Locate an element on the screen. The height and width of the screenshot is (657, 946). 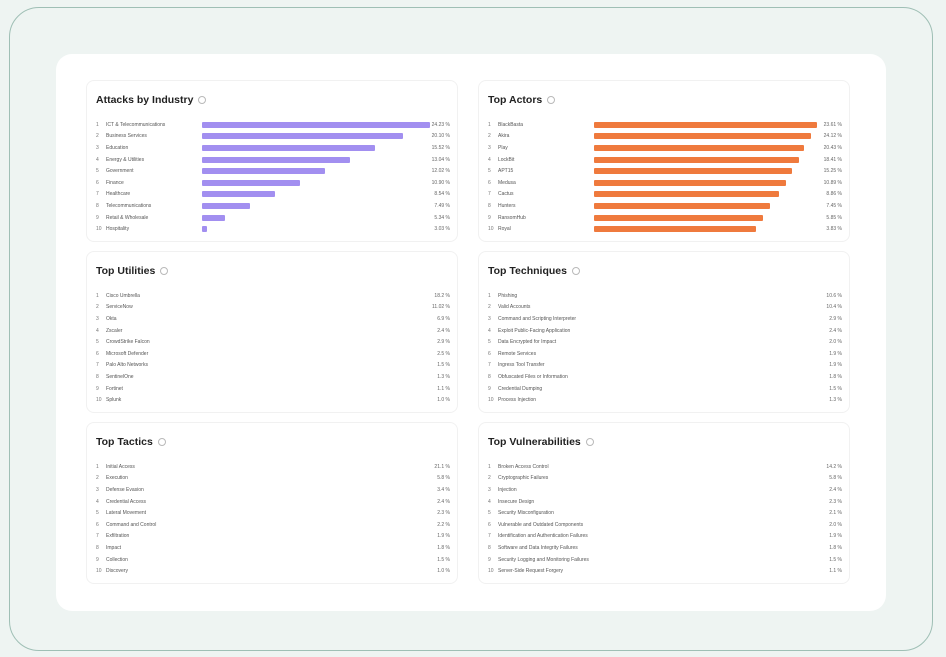
item-name: Data Encrypted for Impact is located at coordinates (527, 342).